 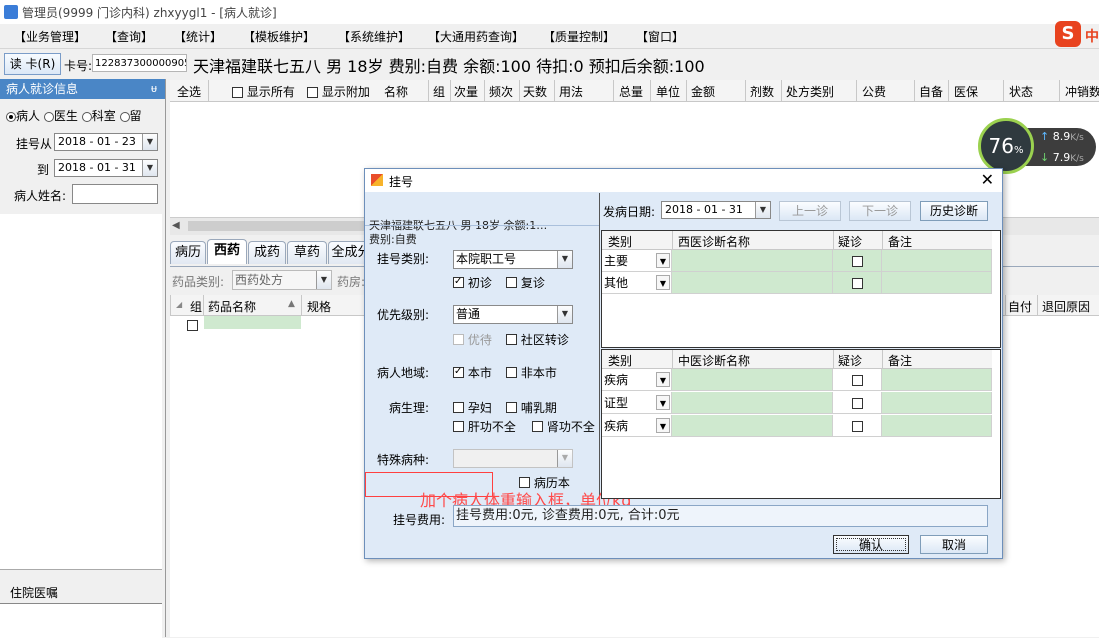 I want to click on col-self: 自备, so click(x=931, y=91).